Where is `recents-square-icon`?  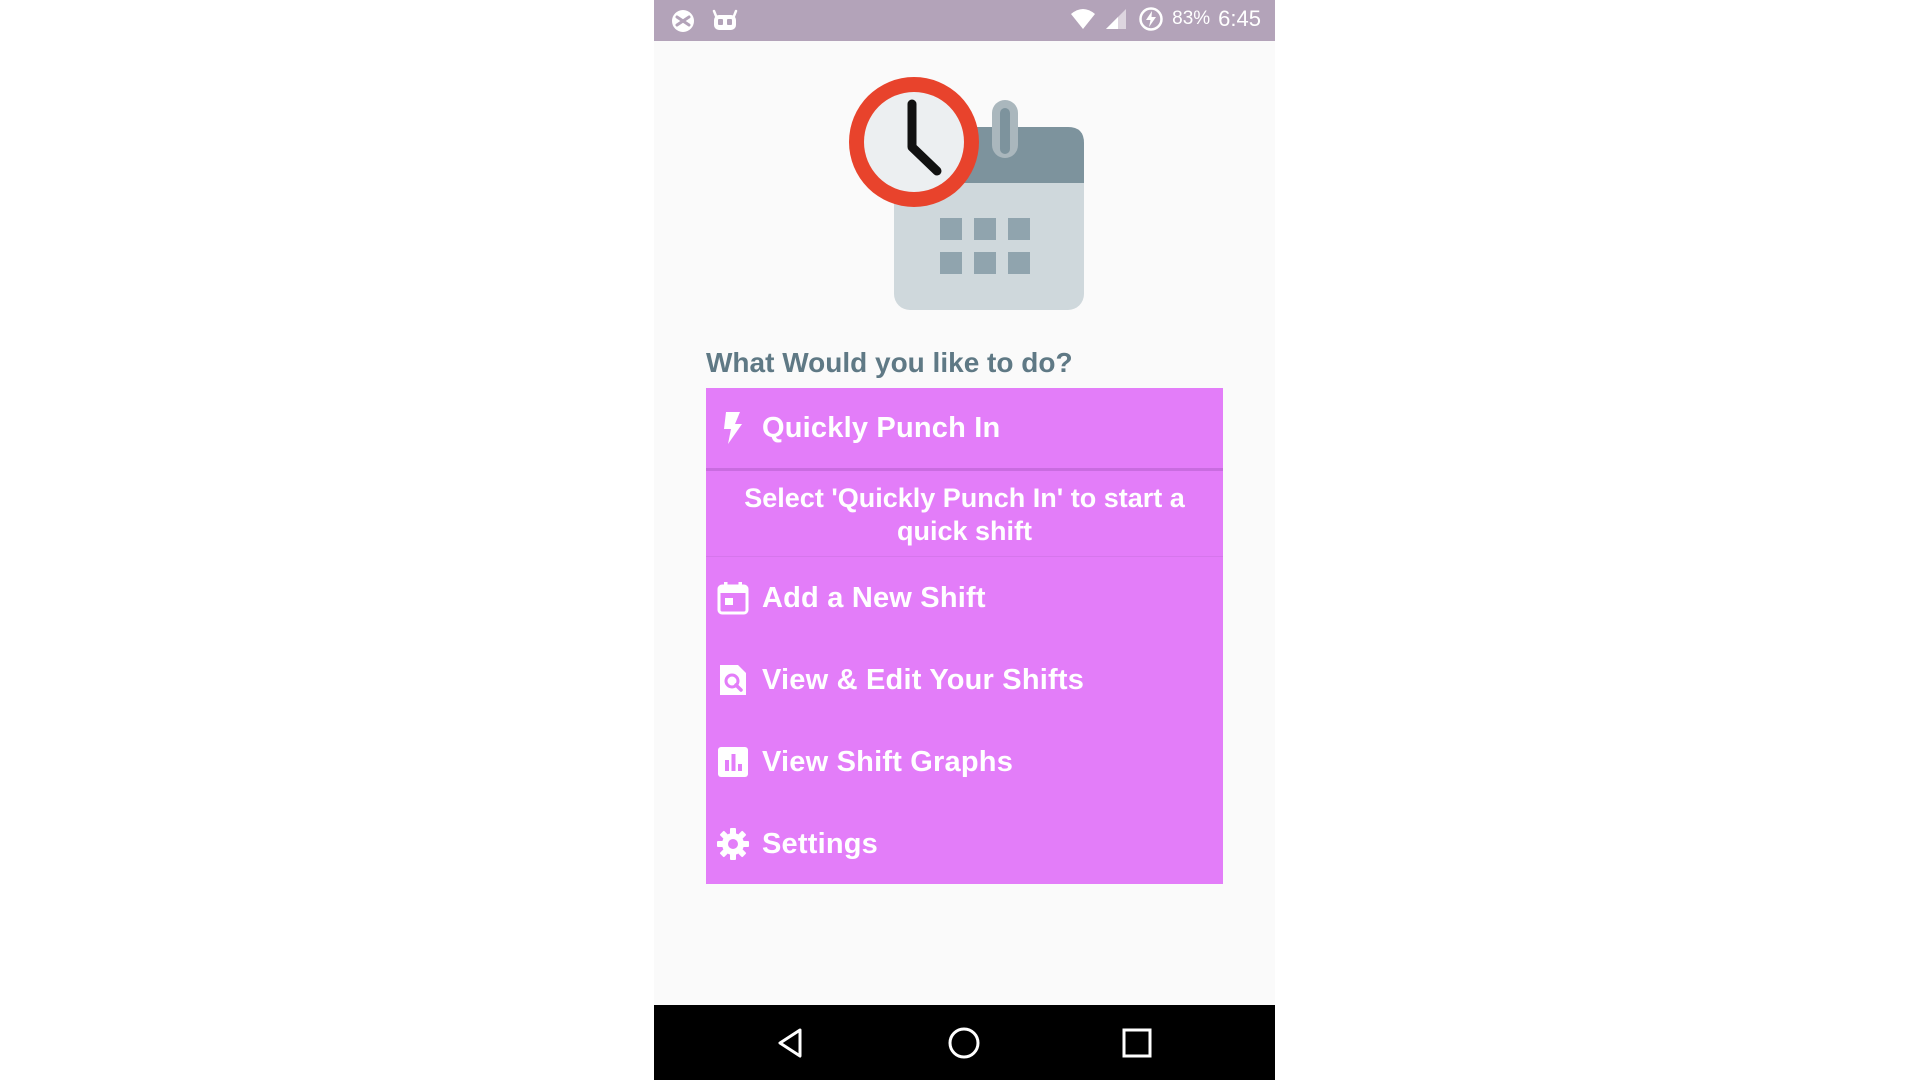
recents-square-icon is located at coordinates (1137, 1043).